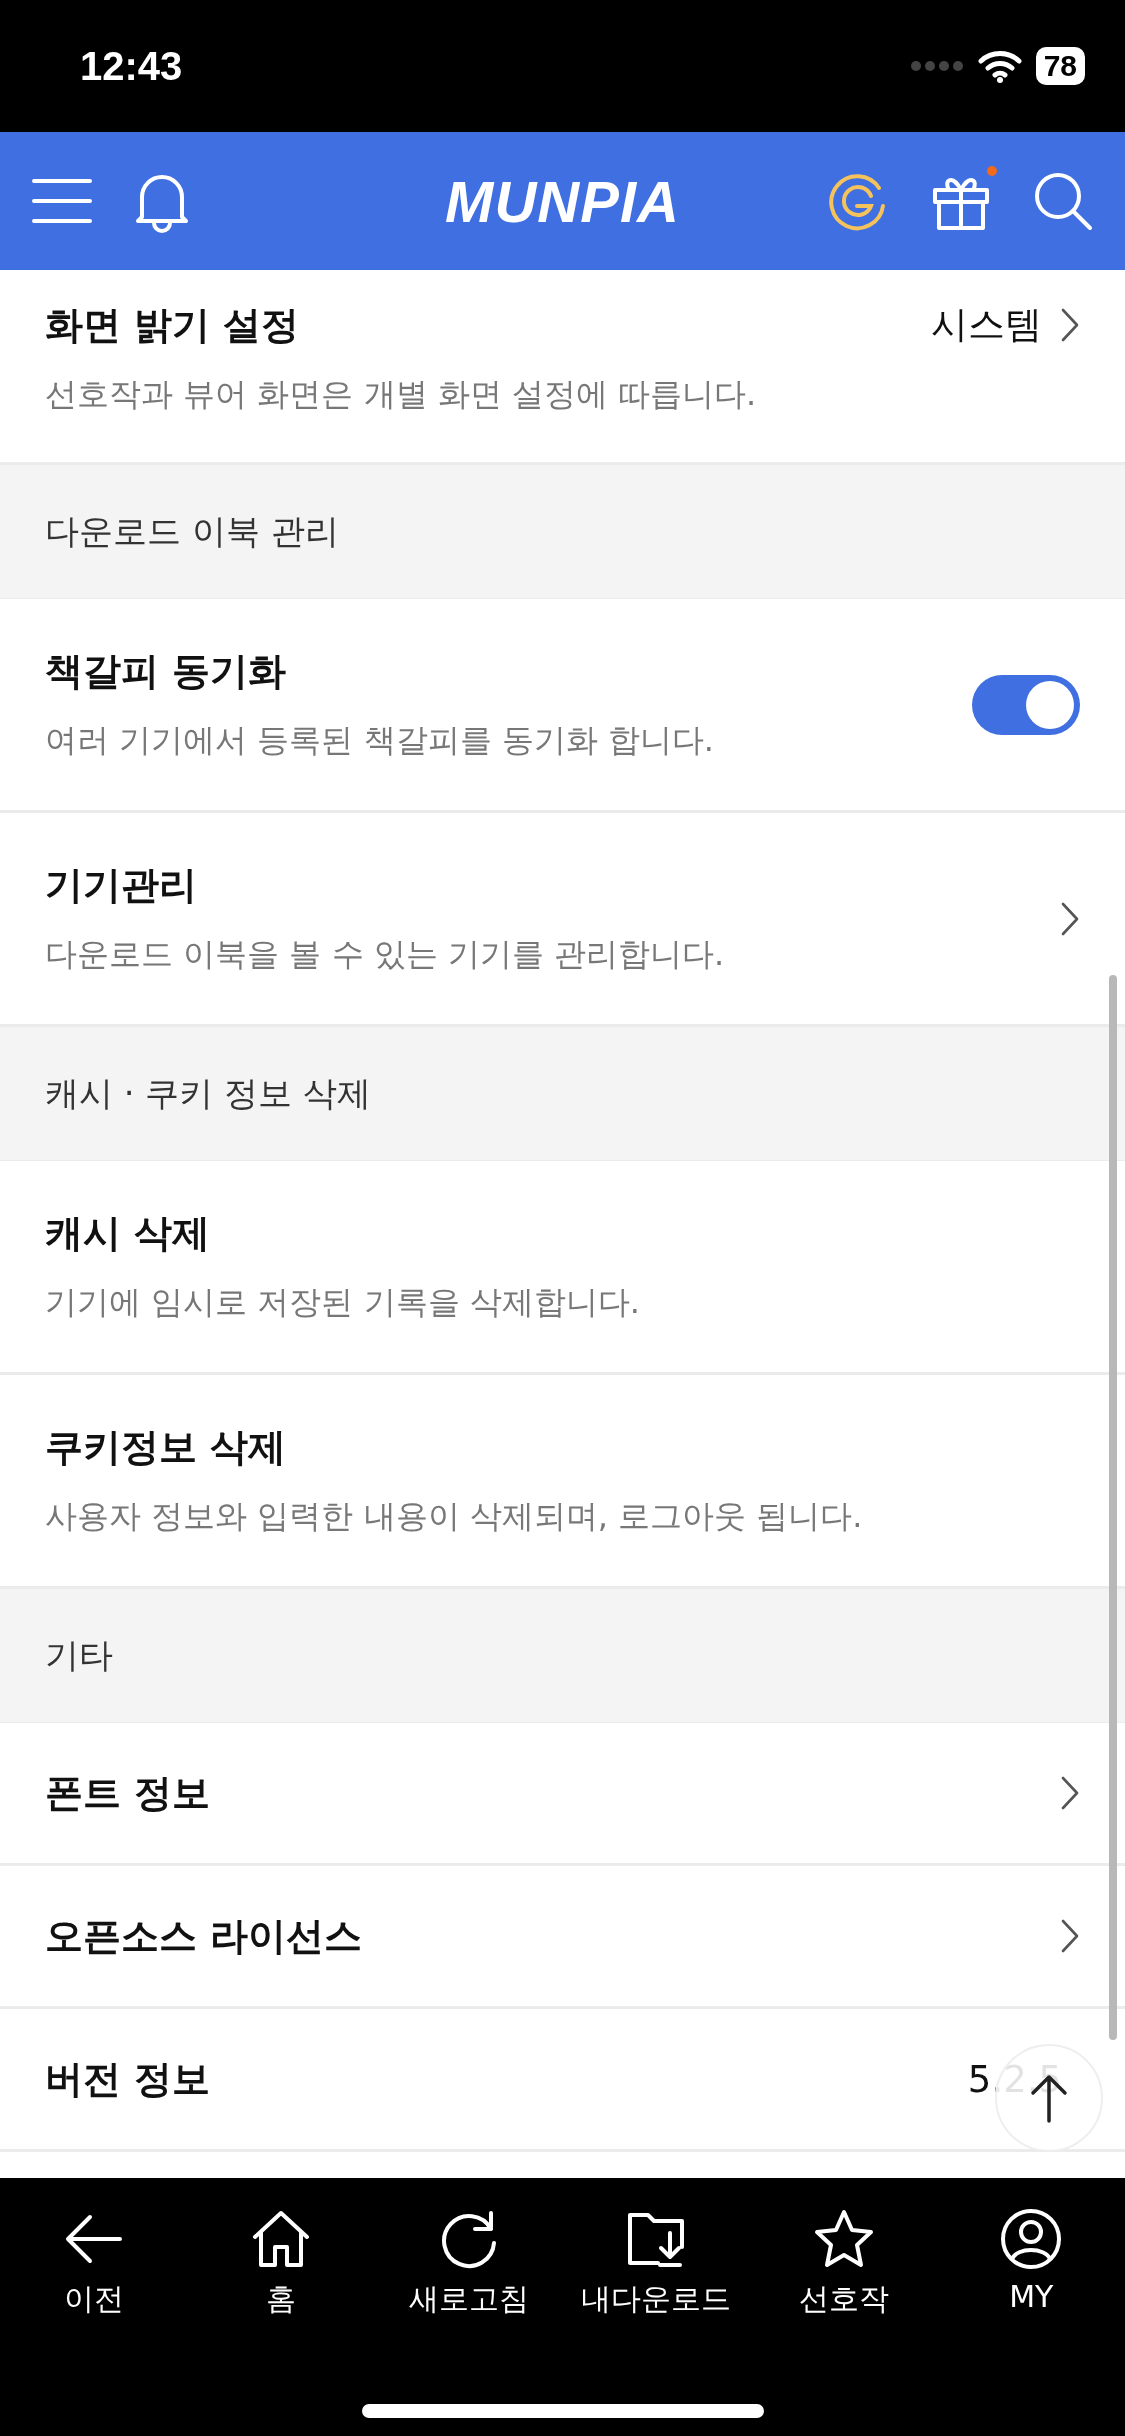  What do you see at coordinates (999, 66) in the screenshot?
I see `wifi-icon` at bounding box center [999, 66].